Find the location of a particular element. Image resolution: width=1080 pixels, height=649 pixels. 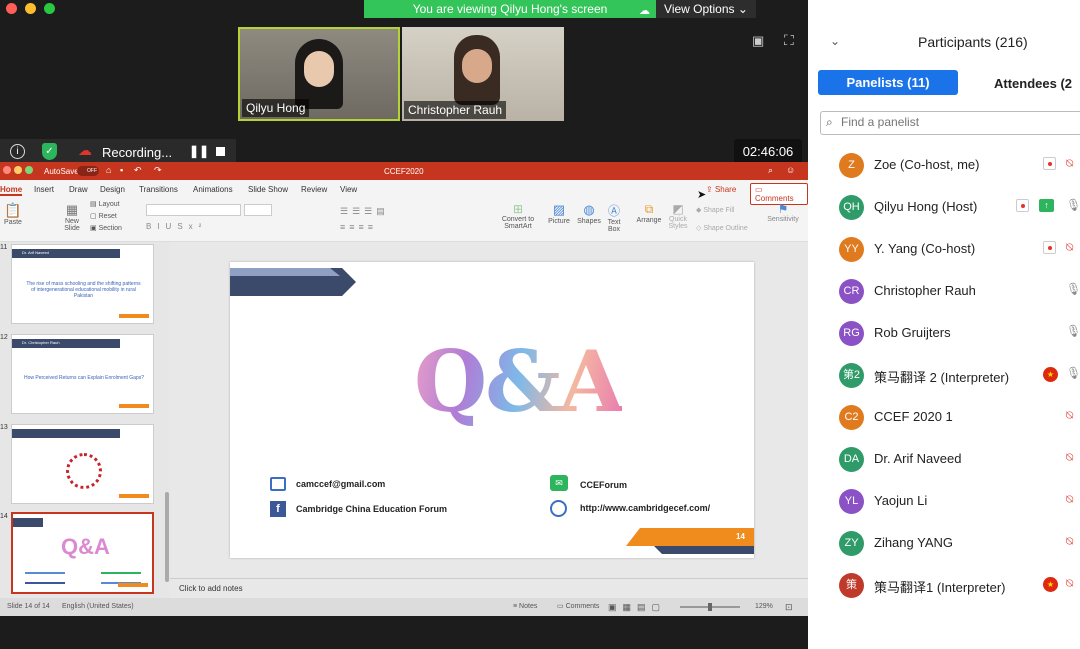

tab-panelists: Panelists (11) is located at coordinates (888, 82).